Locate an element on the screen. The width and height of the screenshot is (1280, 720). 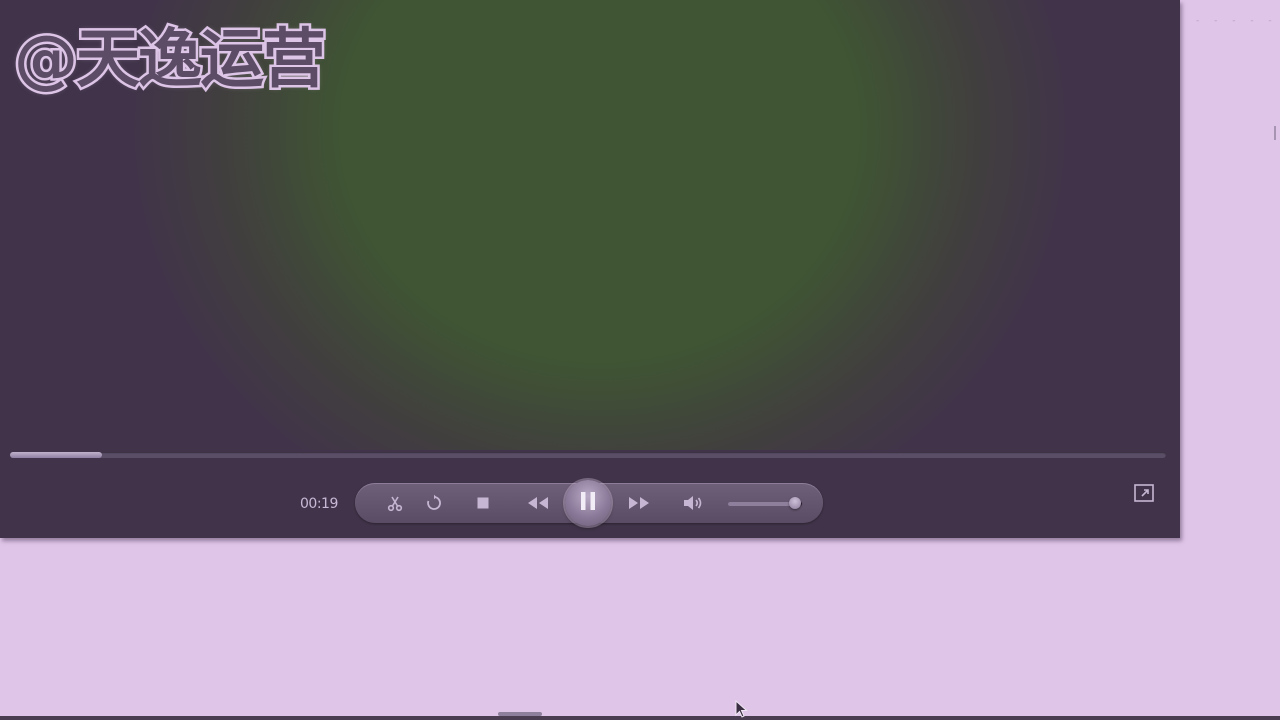
stop-button is located at coordinates (483, 503).